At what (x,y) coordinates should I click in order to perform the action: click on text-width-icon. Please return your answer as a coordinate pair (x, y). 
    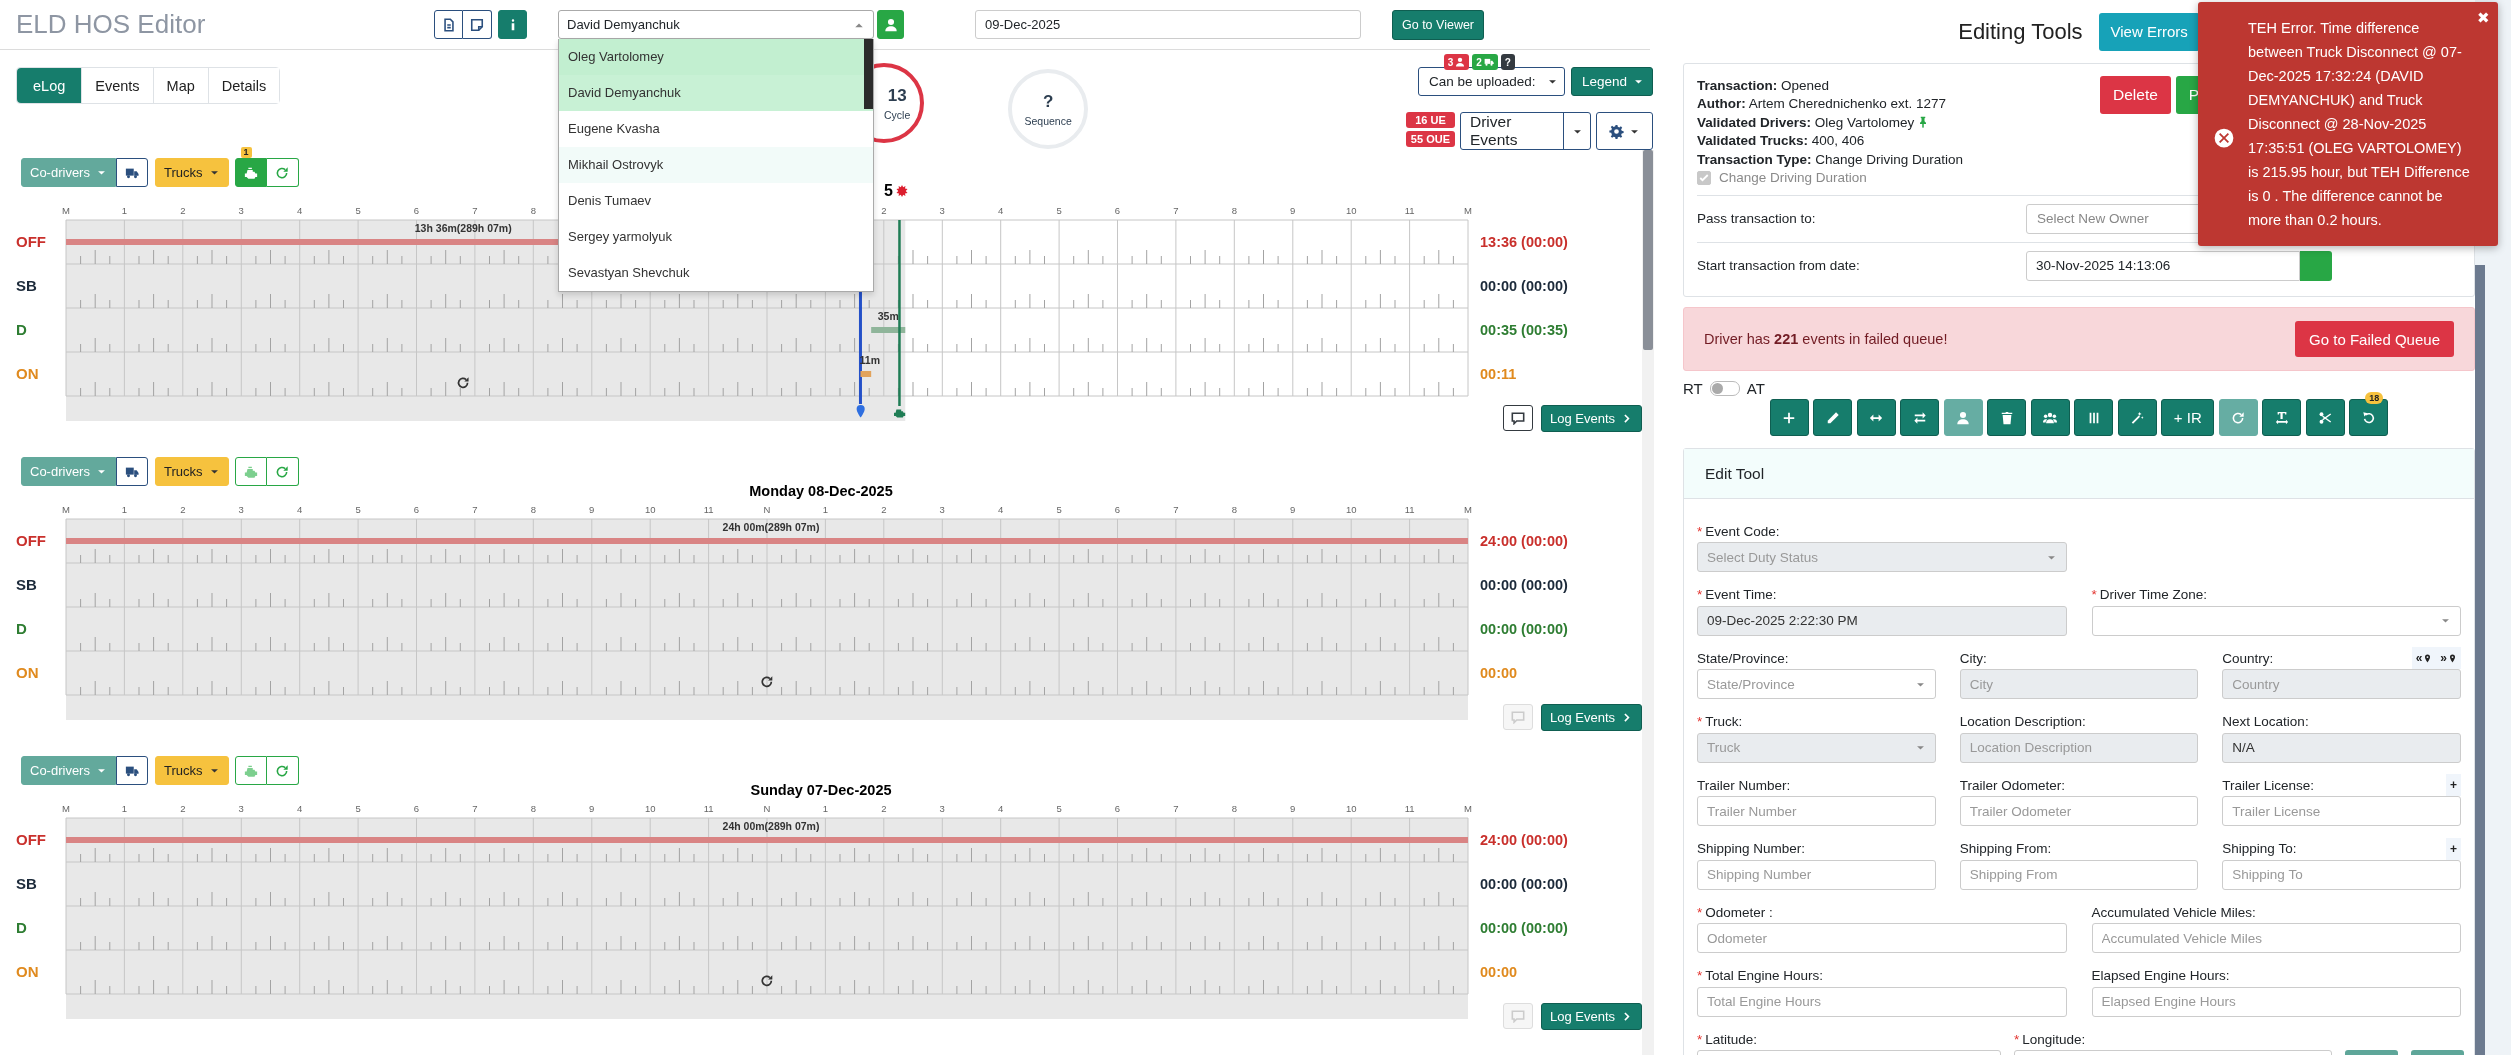
    Looking at the image, I should click on (2281, 417).